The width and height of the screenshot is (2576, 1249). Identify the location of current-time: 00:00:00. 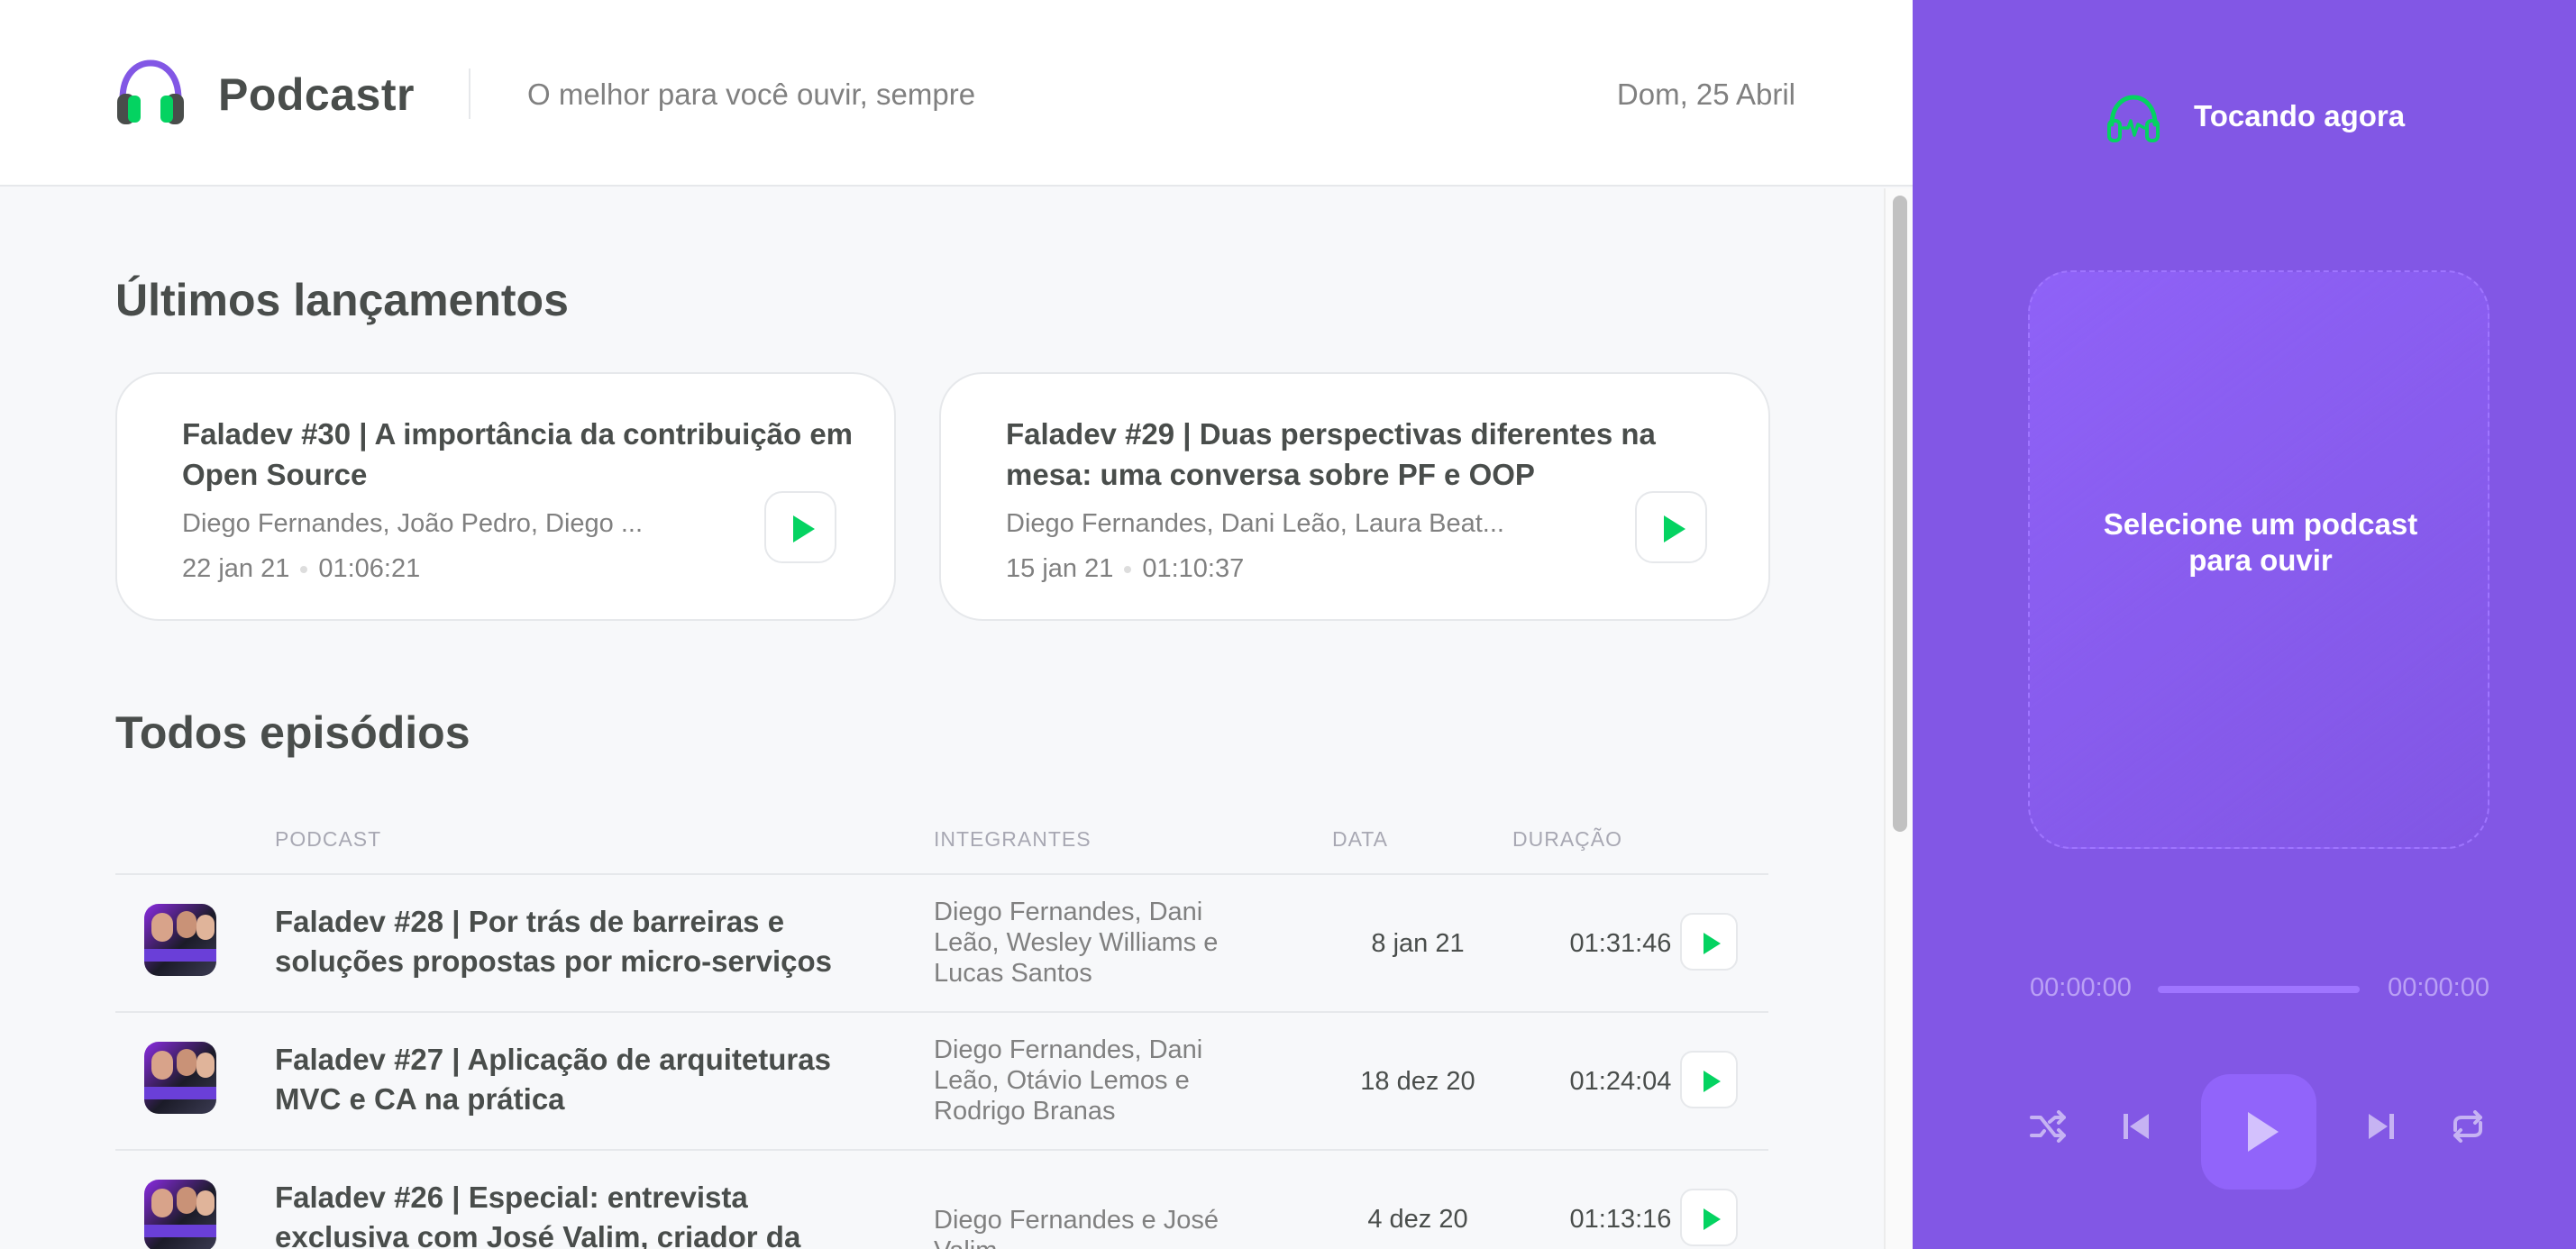
(2081, 987).